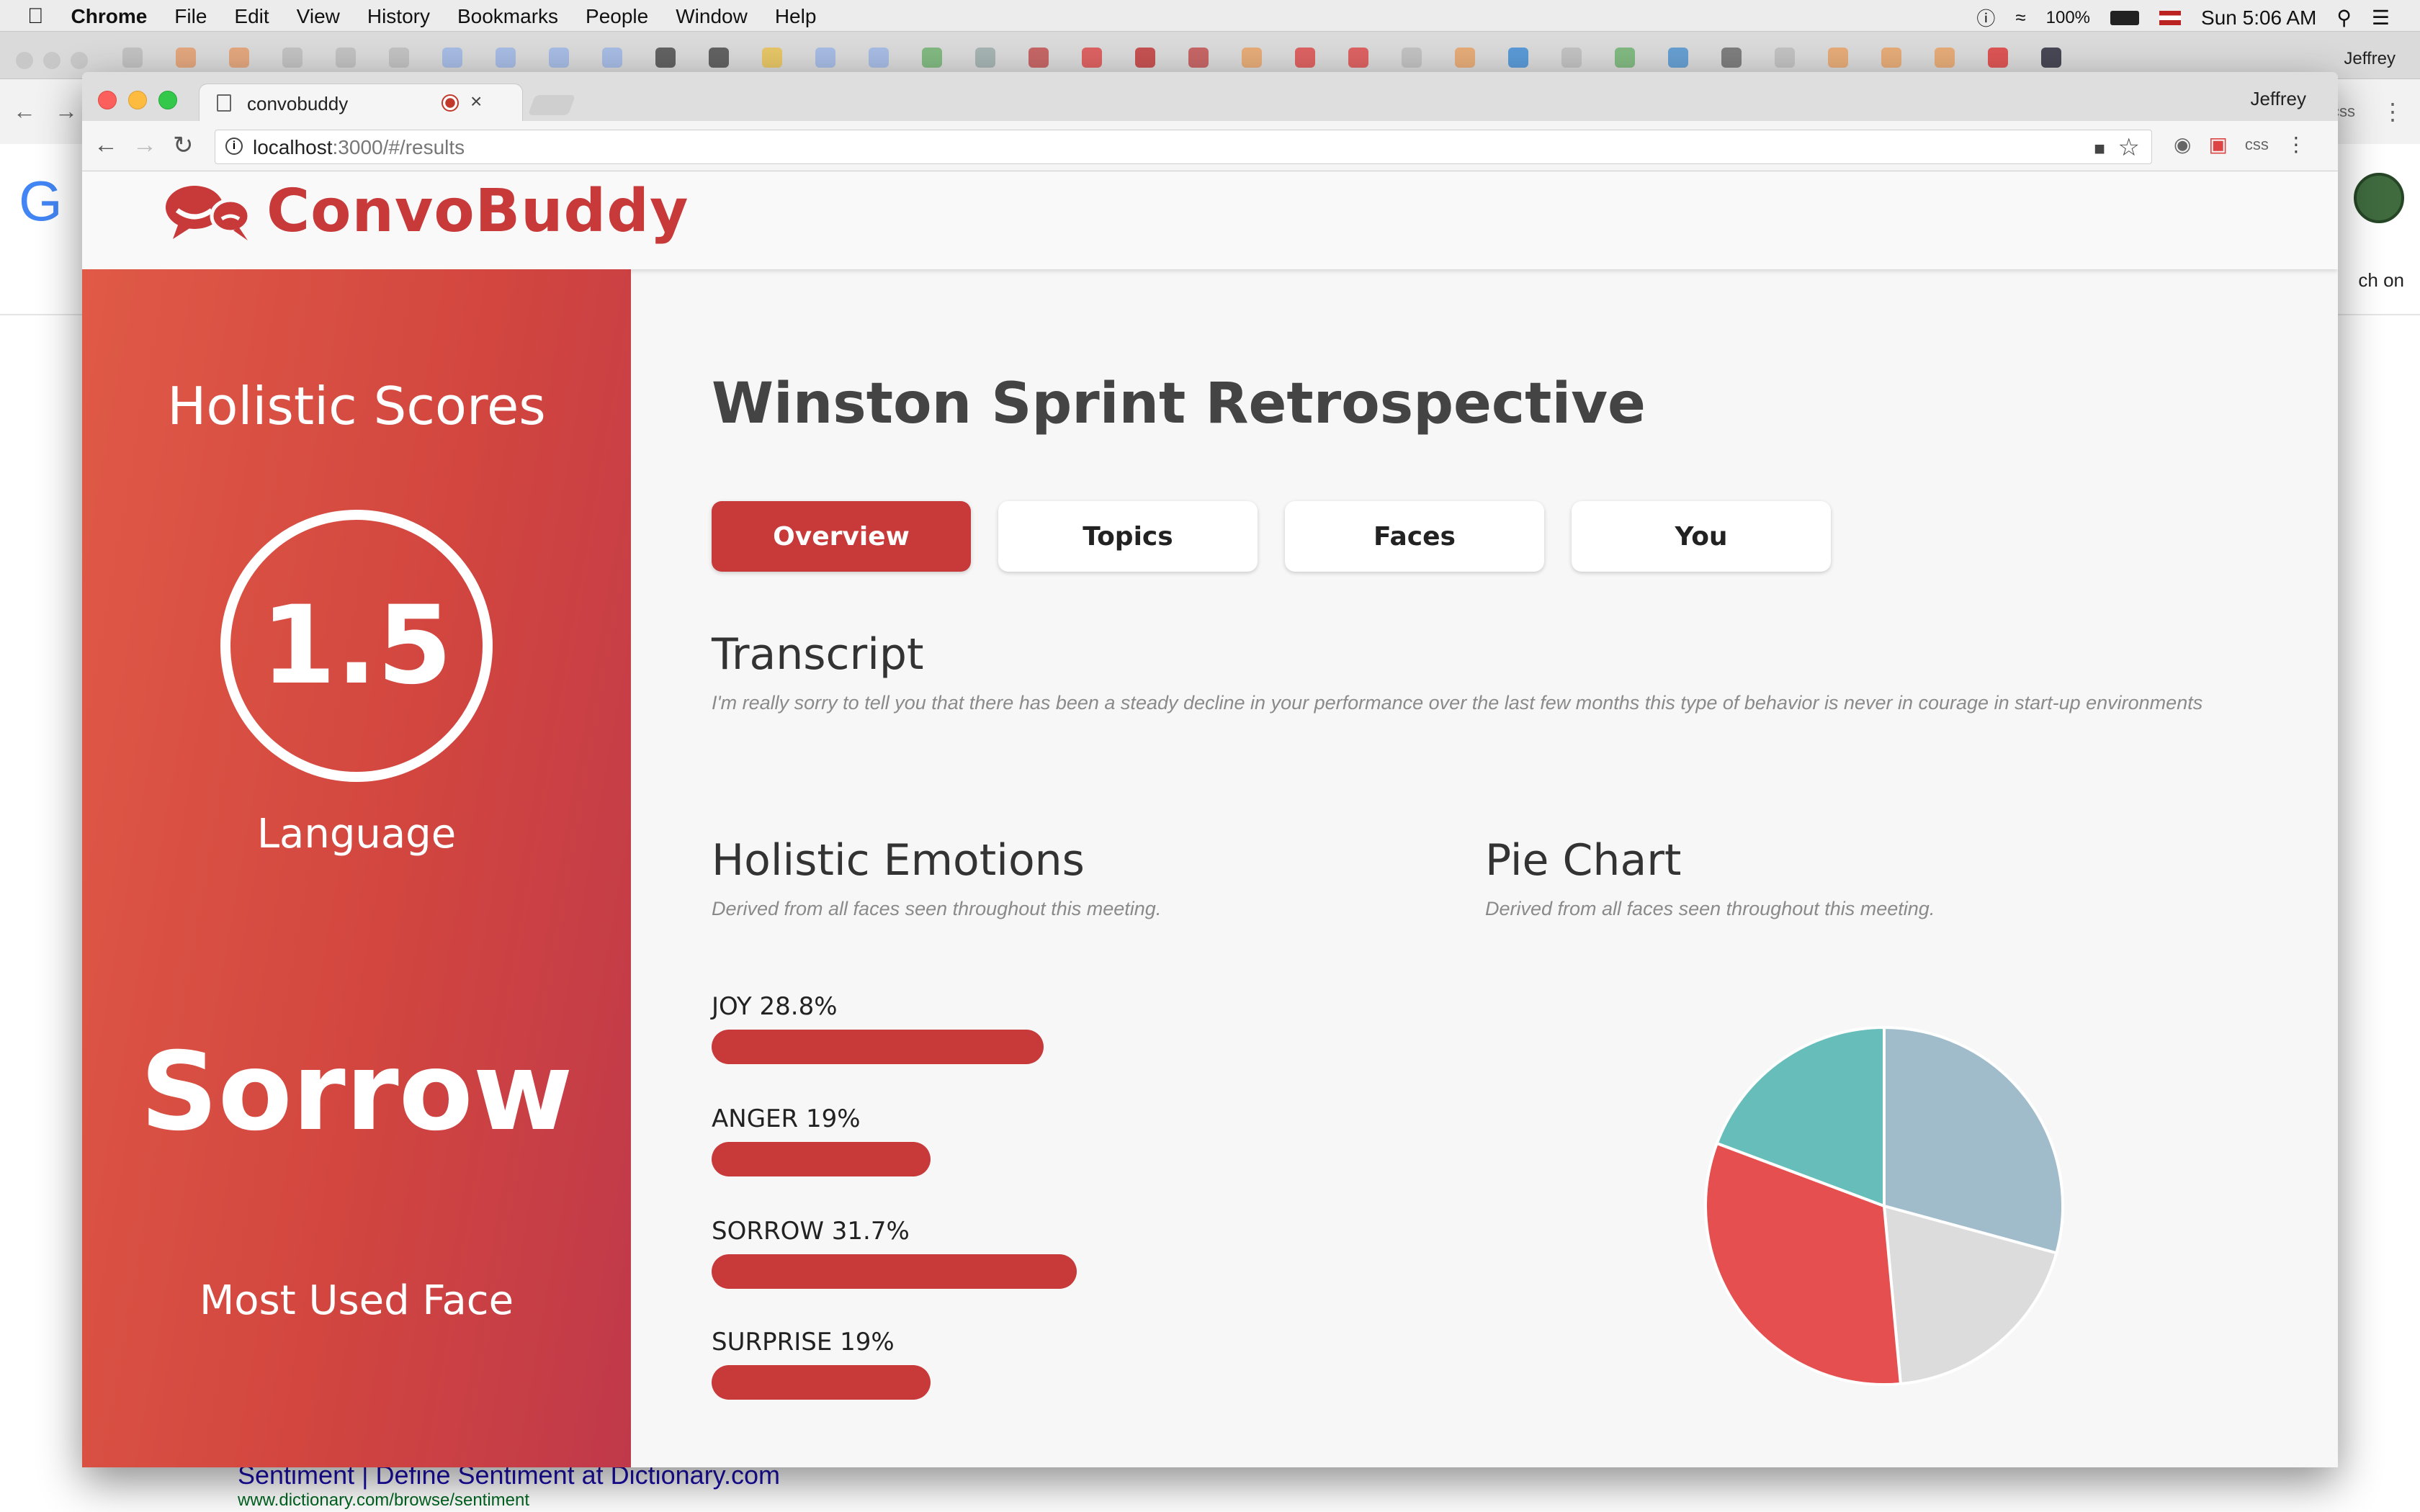  Describe the element at coordinates (2370, 59) in the screenshot. I see `background-profile-name: Jeffrey` at that location.